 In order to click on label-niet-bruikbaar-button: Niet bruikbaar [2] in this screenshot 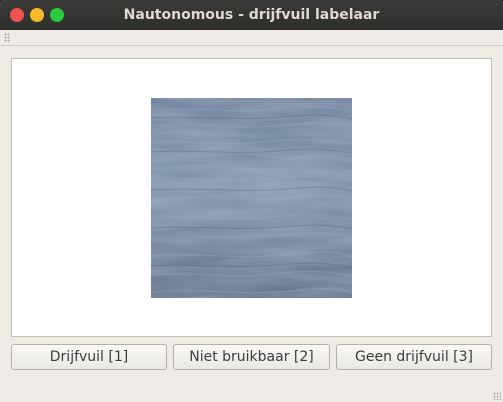, I will do `click(251, 357)`.